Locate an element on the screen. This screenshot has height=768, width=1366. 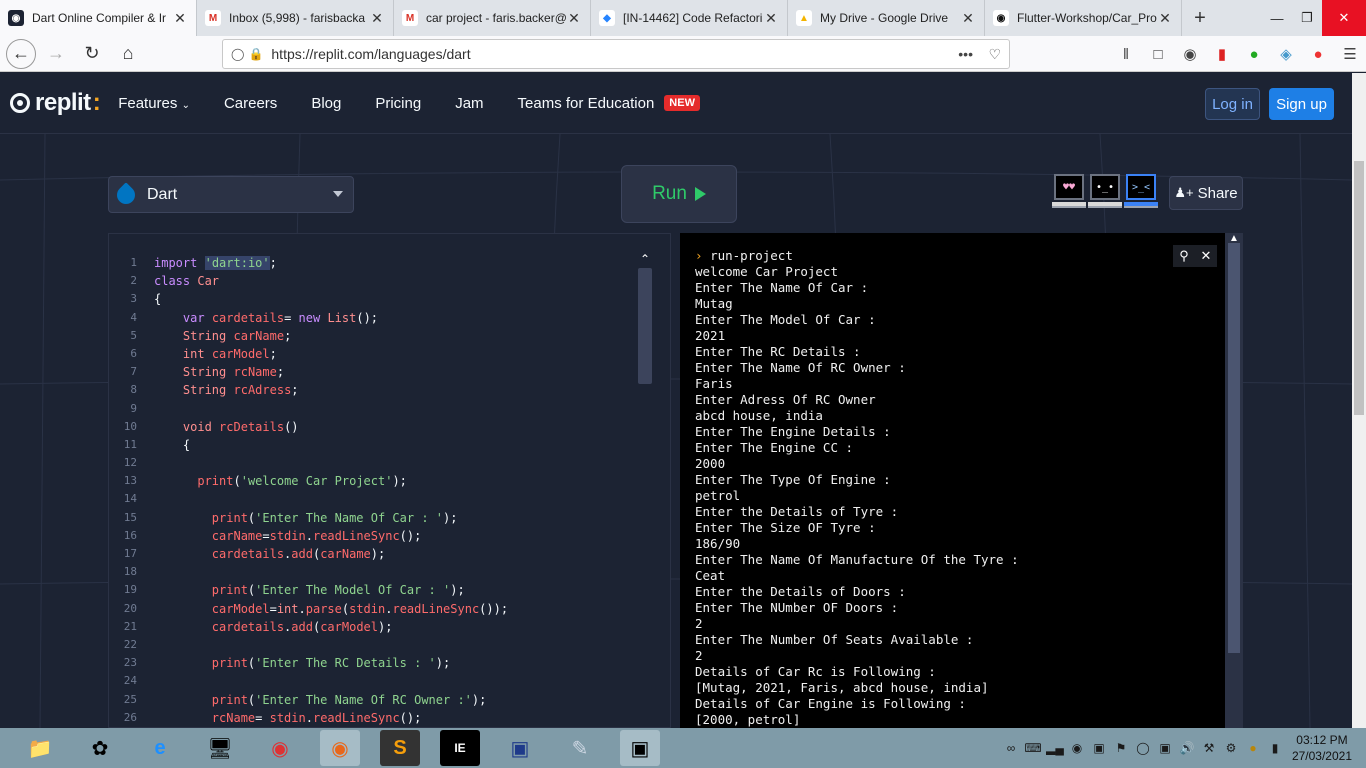
tray-keyboard-icon: ⌨ is located at coordinates (1033, 748).